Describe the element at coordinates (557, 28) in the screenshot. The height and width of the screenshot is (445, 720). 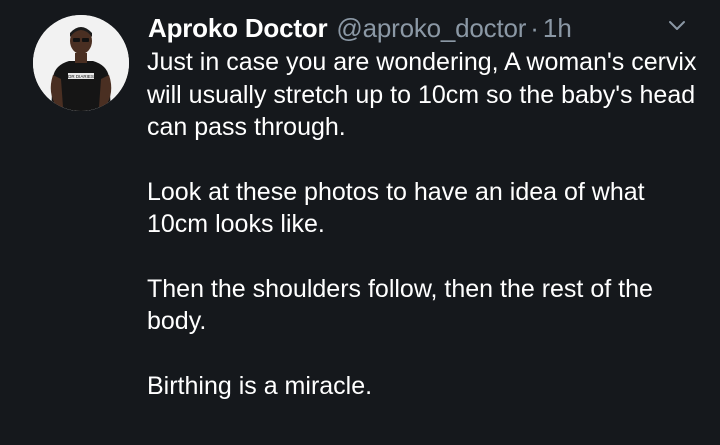
I see `timestamp: 1h` at that location.